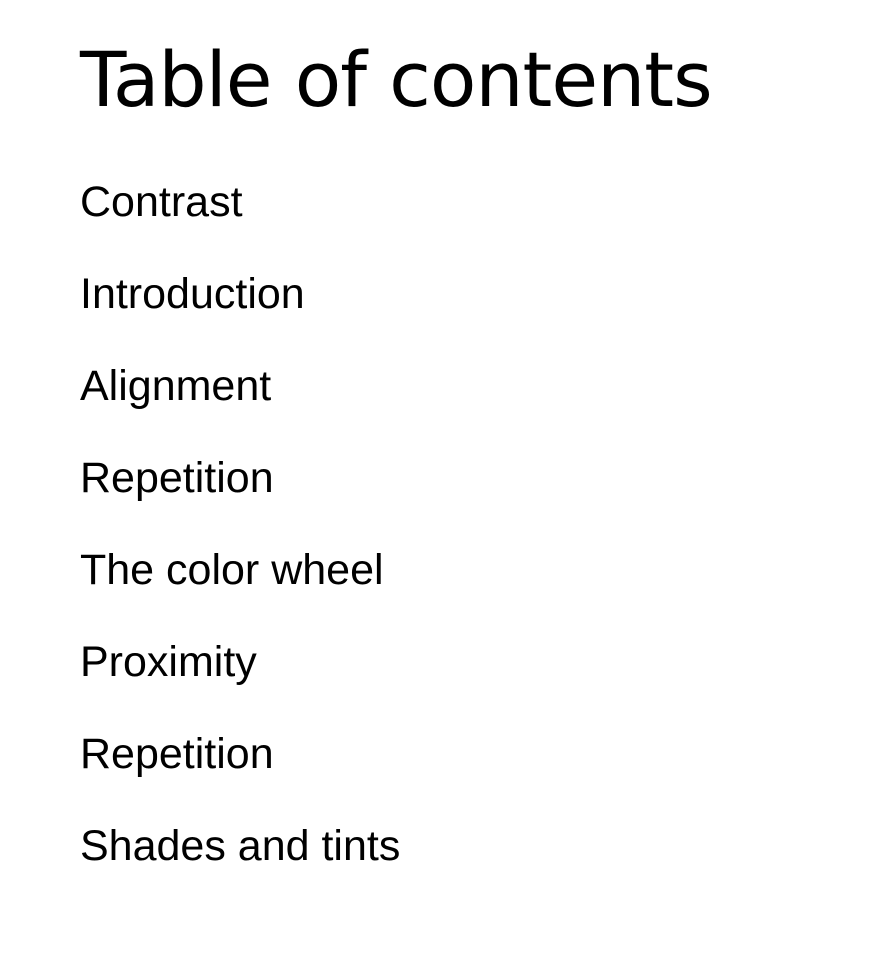 This screenshot has height=980, width=890. What do you see at coordinates (396, 79) in the screenshot?
I see `page-title: Table of contents` at bounding box center [396, 79].